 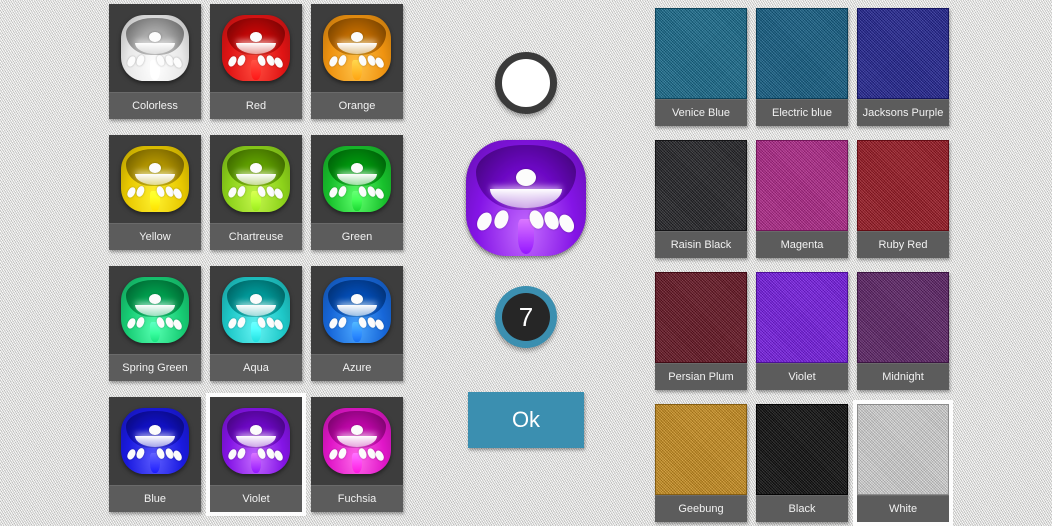 I want to click on dice-color-label: Violet, so click(x=256, y=498).